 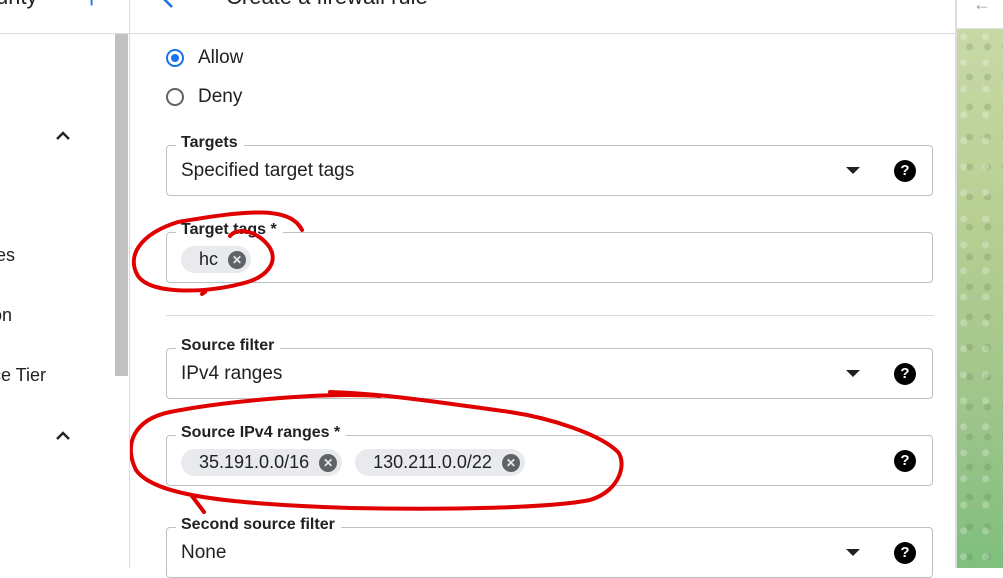 I want to click on target-tags-label: Target tags *, so click(x=229, y=230).